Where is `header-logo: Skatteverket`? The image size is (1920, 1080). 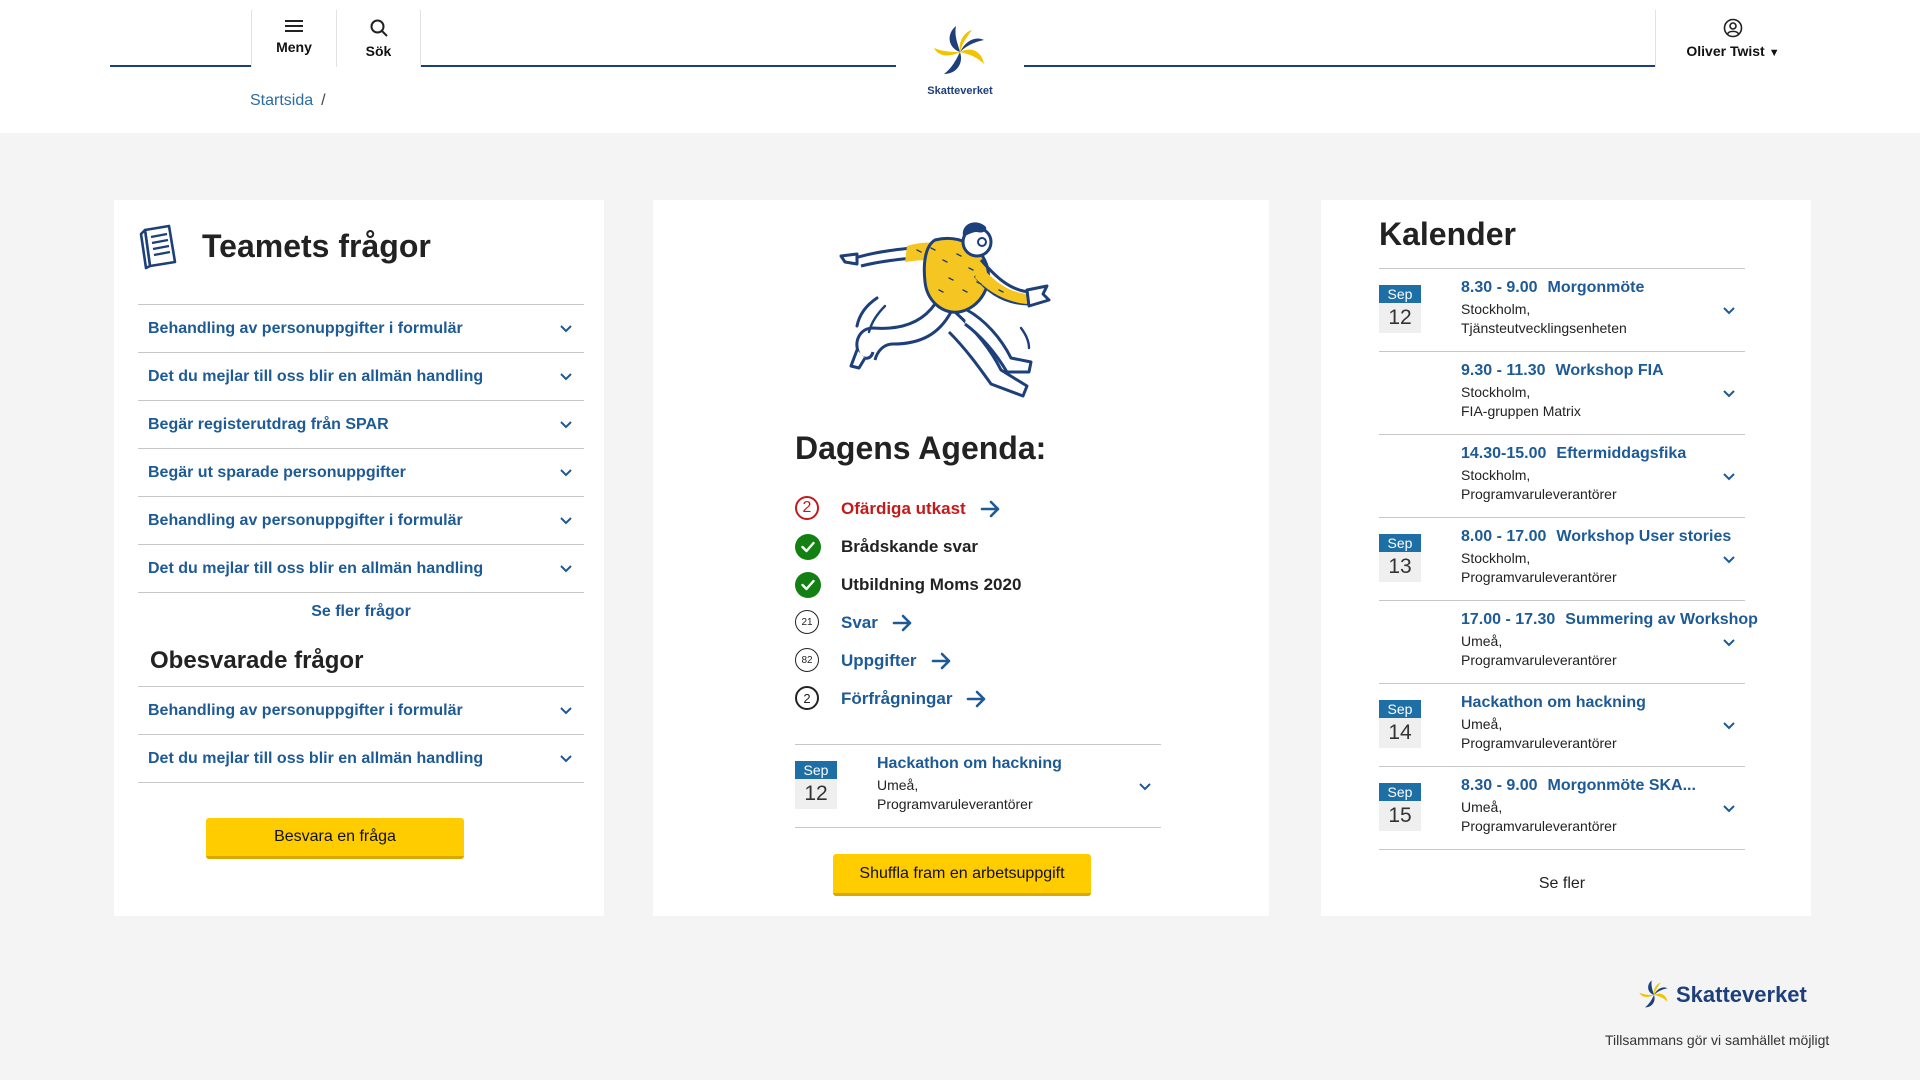 header-logo: Skatteverket is located at coordinates (960, 59).